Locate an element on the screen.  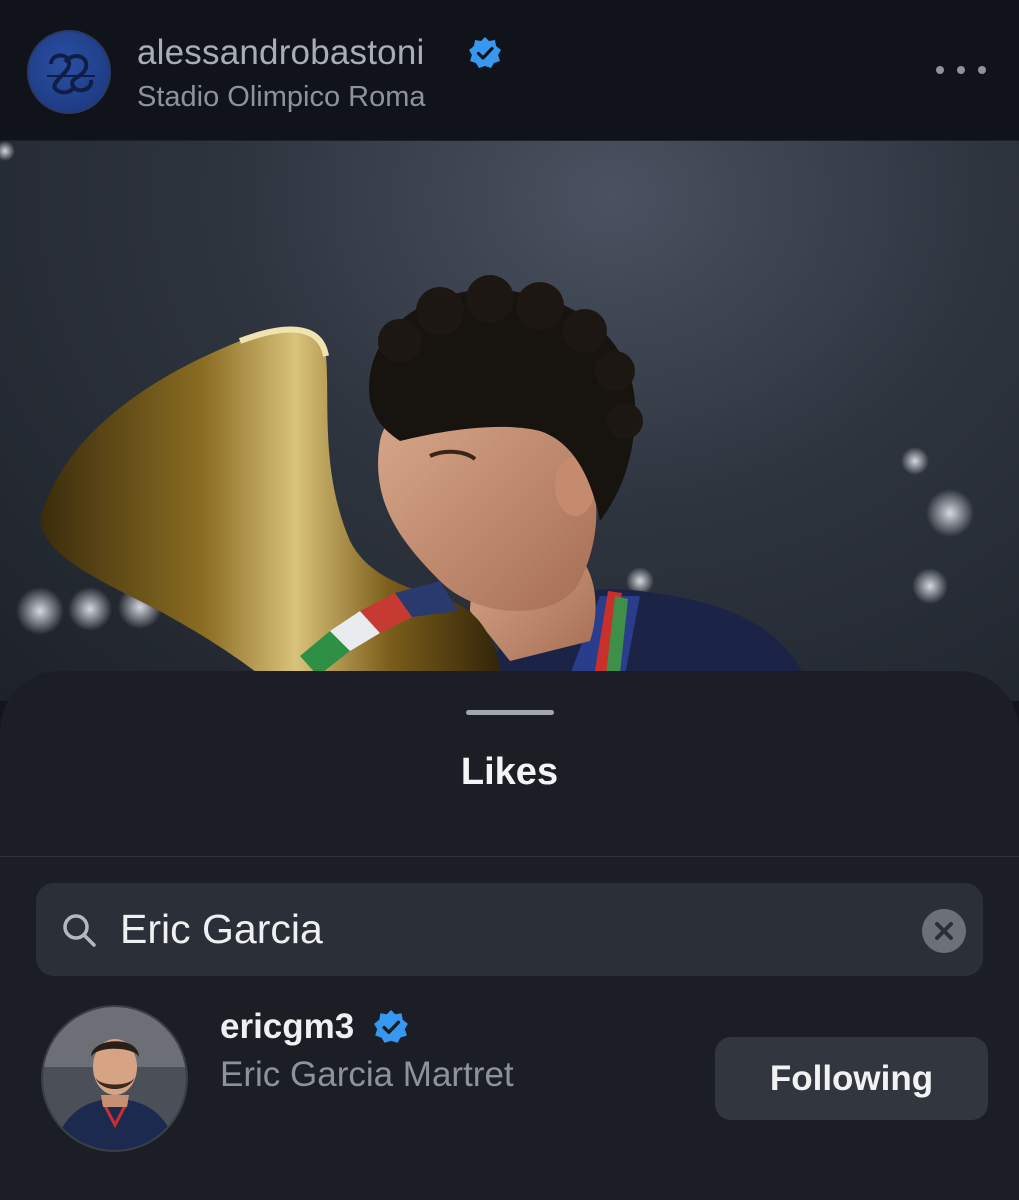
list-item: ericgm3 Eric Garcia Martret Following is located at coordinates (509, 1081).